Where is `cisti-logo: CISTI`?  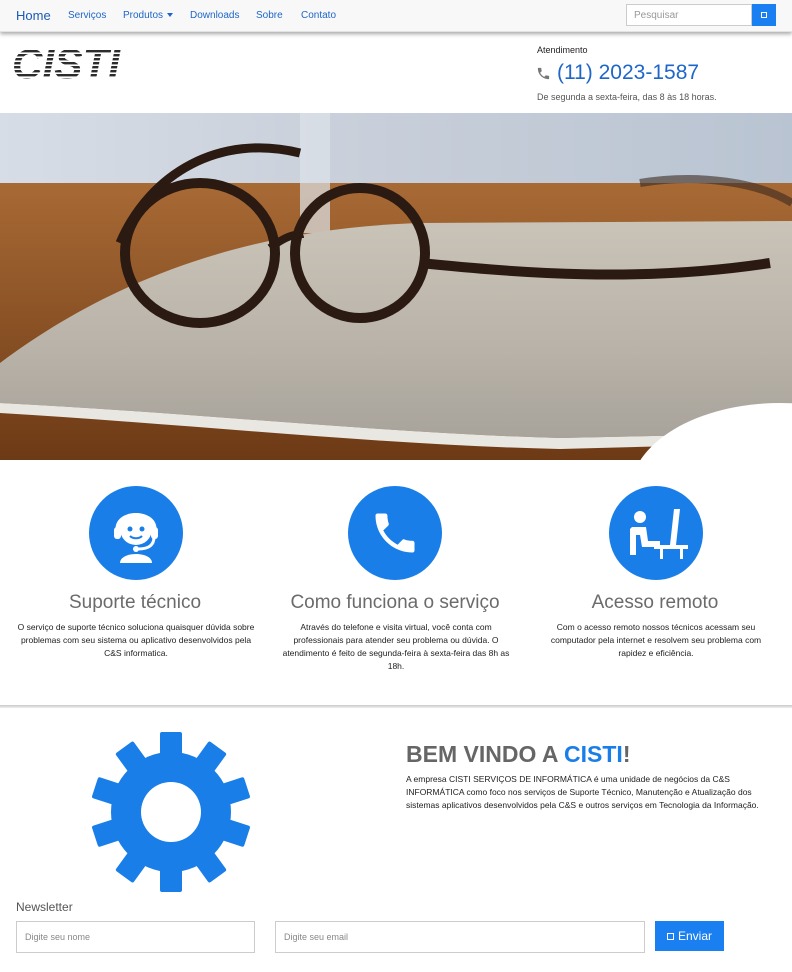
cisti-logo: CISTI is located at coordinates (67, 63).